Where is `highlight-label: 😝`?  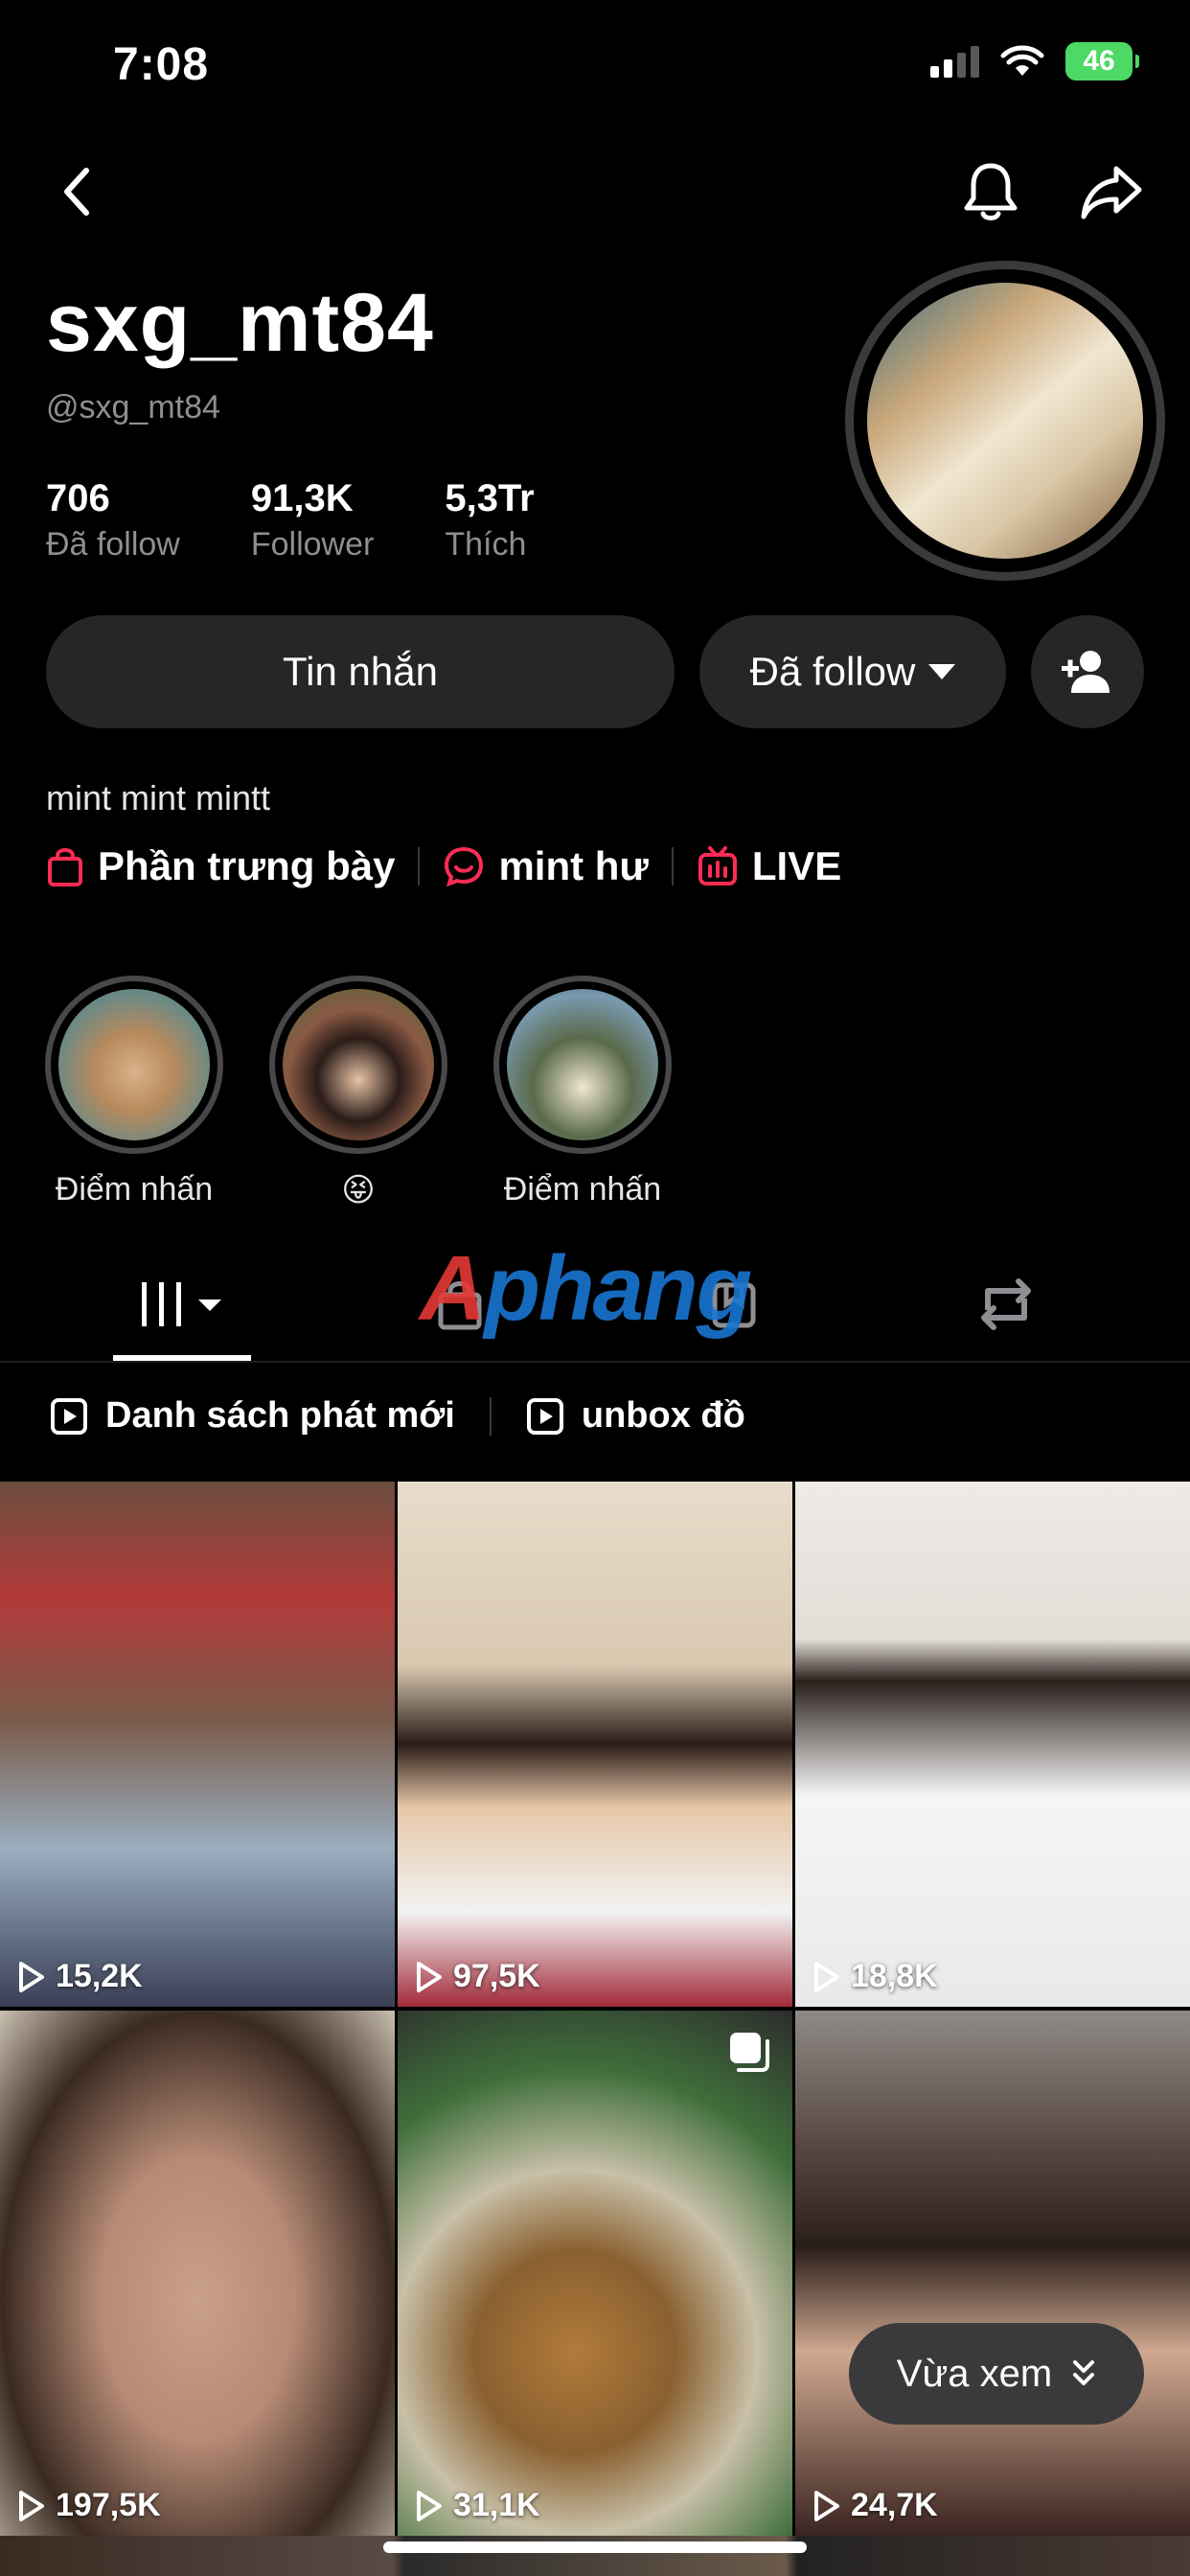
highlight-label: 😝 is located at coordinates (358, 1190).